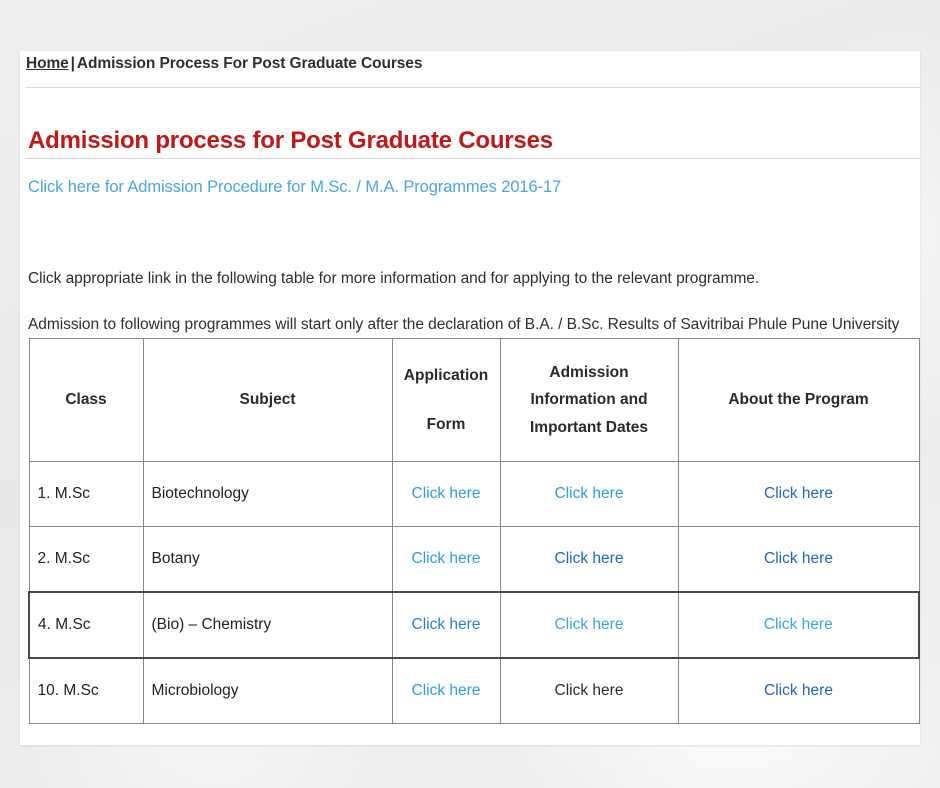 The image size is (940, 788). I want to click on admission-info-line1: Admission, so click(589, 373).